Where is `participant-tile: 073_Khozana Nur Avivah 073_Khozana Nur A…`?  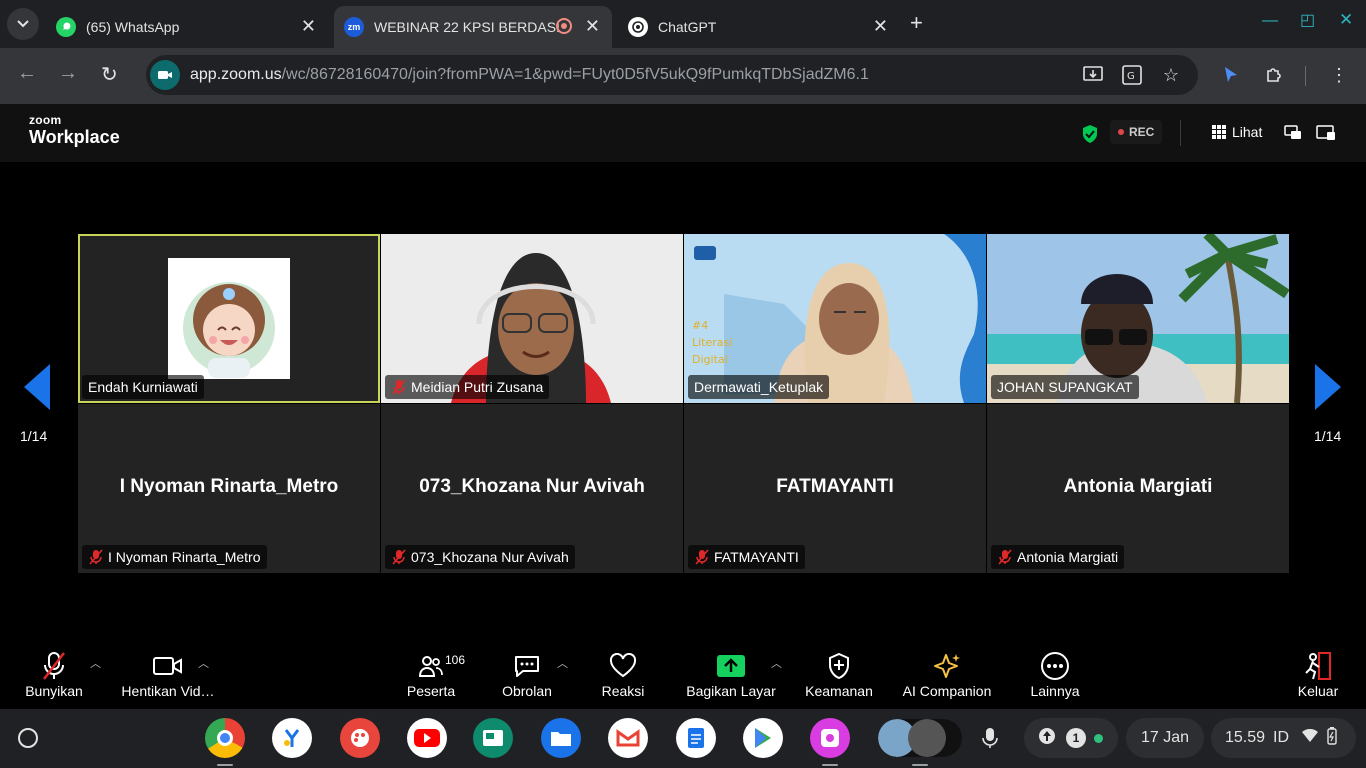
participant-tile: 073_Khozana Nur Avivah 073_Khozana Nur A… is located at coordinates (532, 488).